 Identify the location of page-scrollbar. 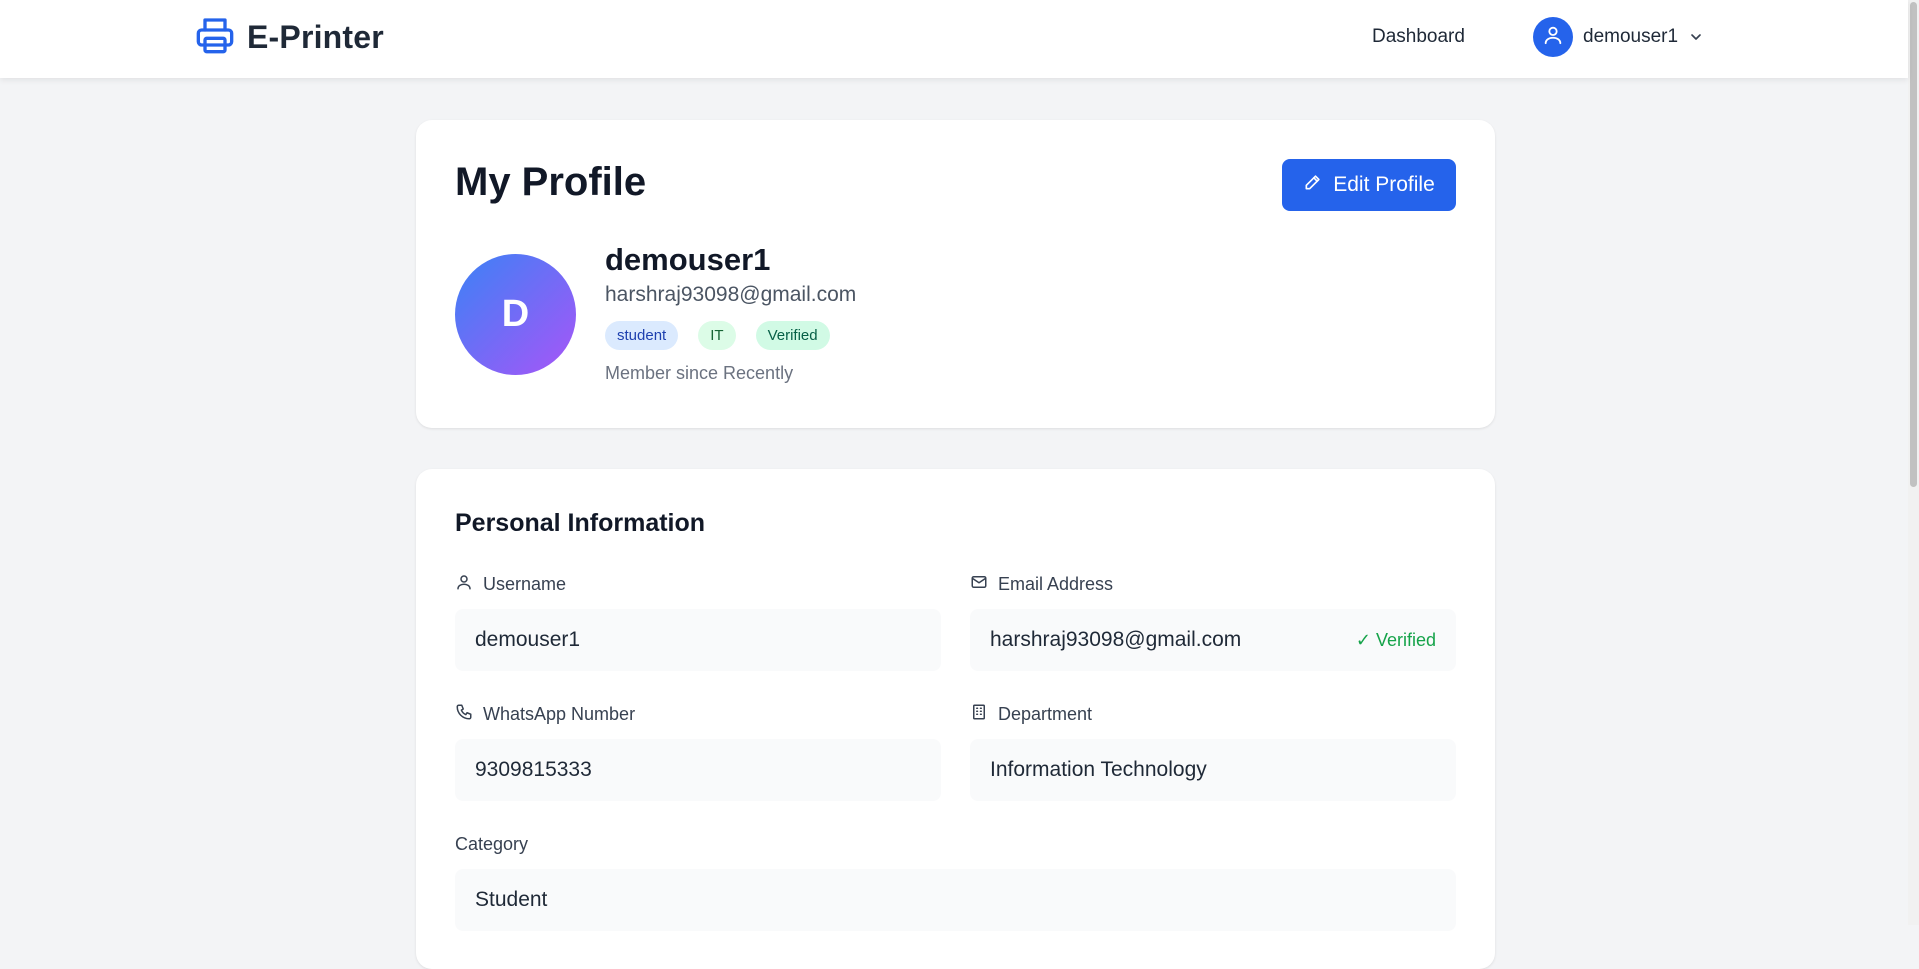
(1913, 462).